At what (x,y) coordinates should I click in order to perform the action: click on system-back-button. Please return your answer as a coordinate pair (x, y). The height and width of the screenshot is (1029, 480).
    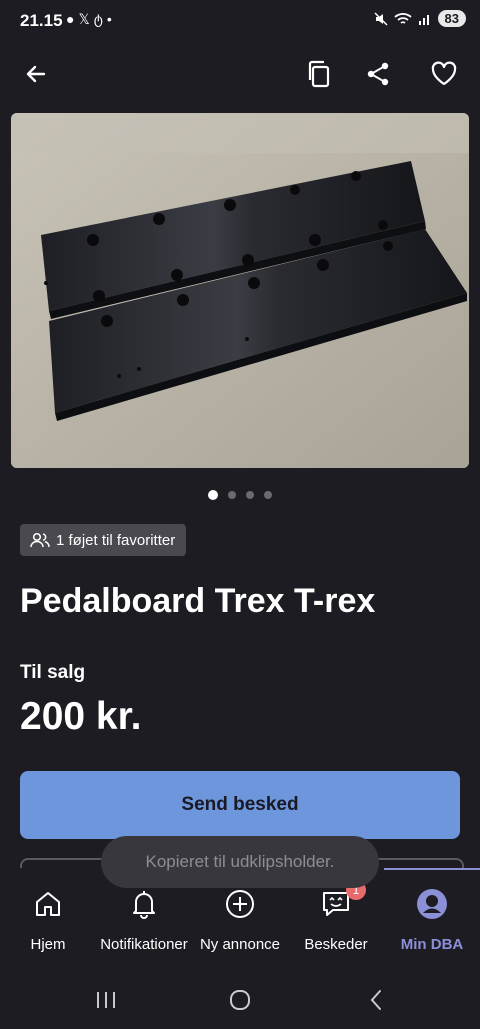
    Looking at the image, I should click on (376, 1000).